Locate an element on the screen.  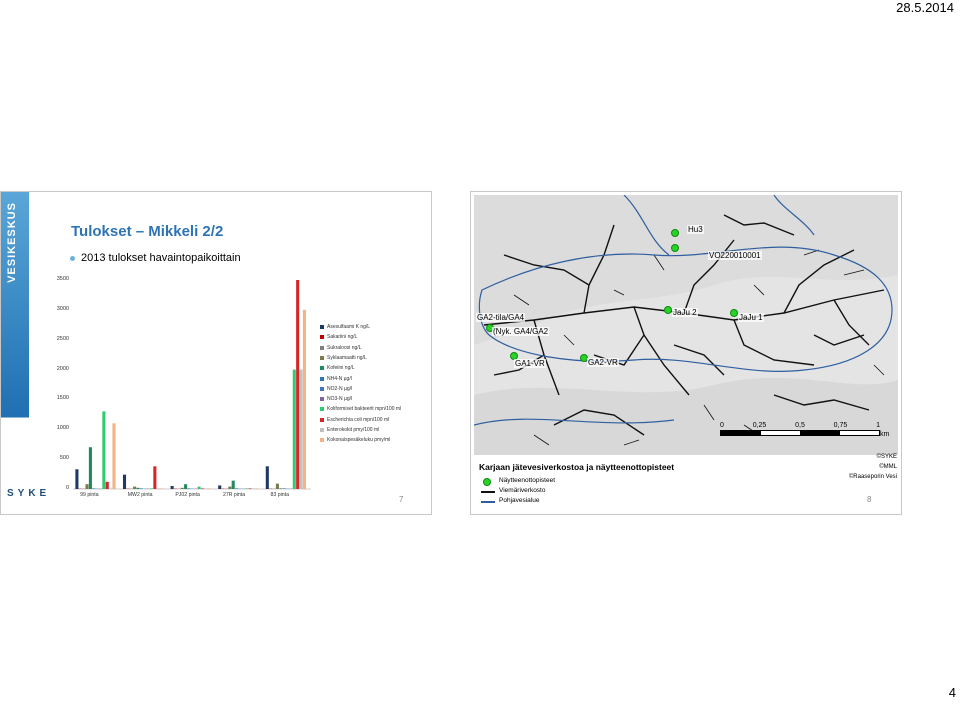
legend-item: Enterokokit pmy/100 ml is located at coordinates (349, 430).